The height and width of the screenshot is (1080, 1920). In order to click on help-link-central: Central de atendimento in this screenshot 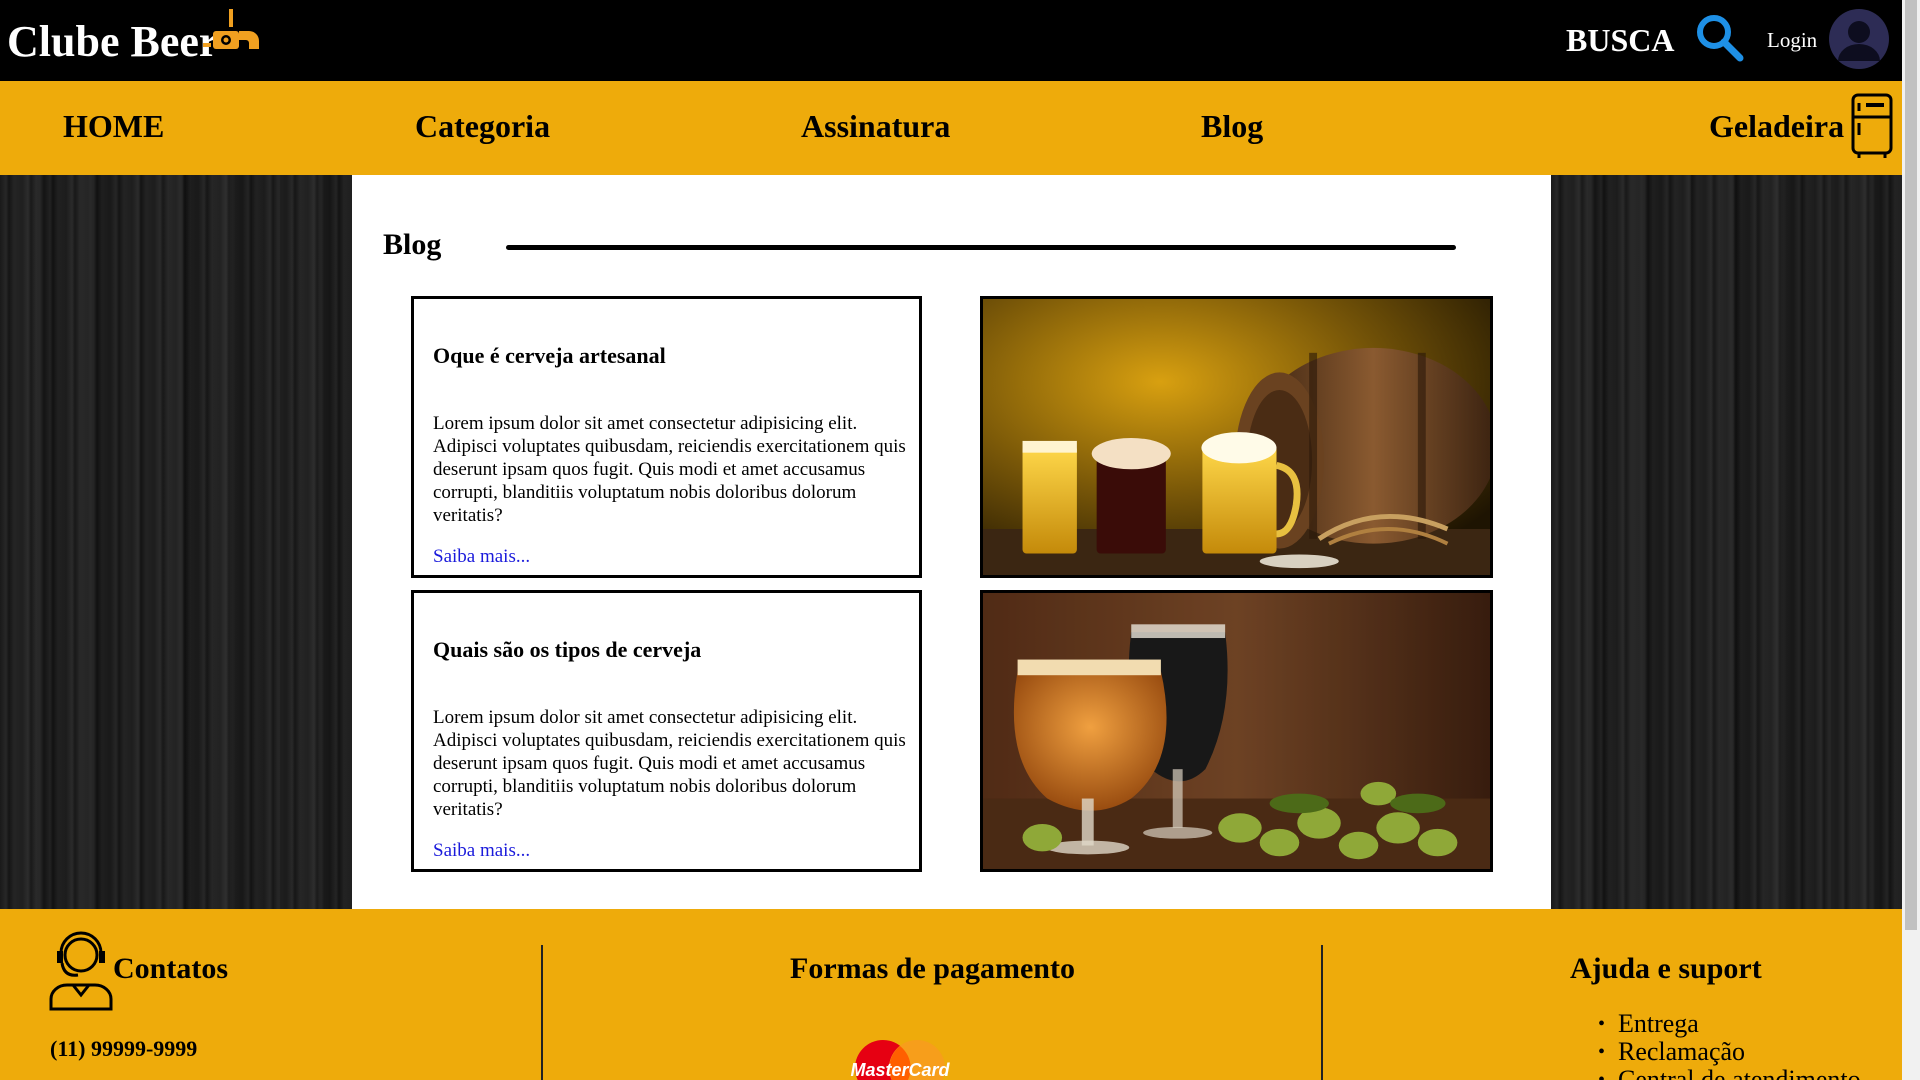, I will do `click(1729, 1073)`.